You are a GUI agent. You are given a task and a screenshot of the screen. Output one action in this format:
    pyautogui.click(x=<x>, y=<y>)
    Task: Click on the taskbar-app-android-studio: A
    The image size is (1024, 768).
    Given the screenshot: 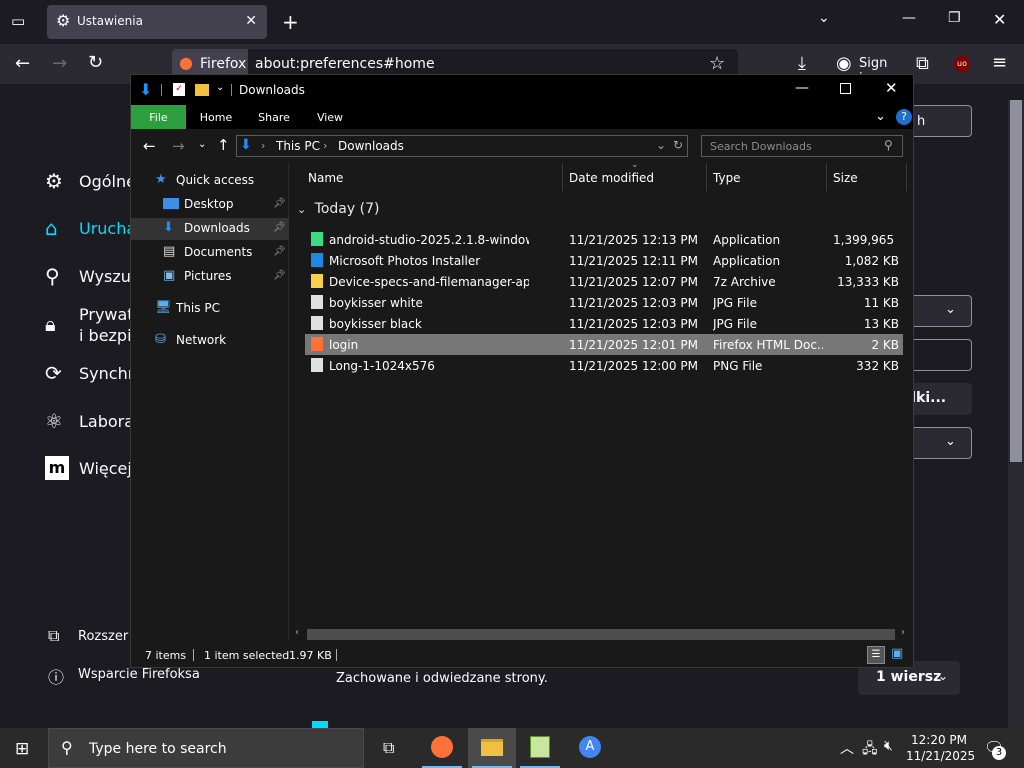 What is the action you would take?
    pyautogui.click(x=590, y=748)
    